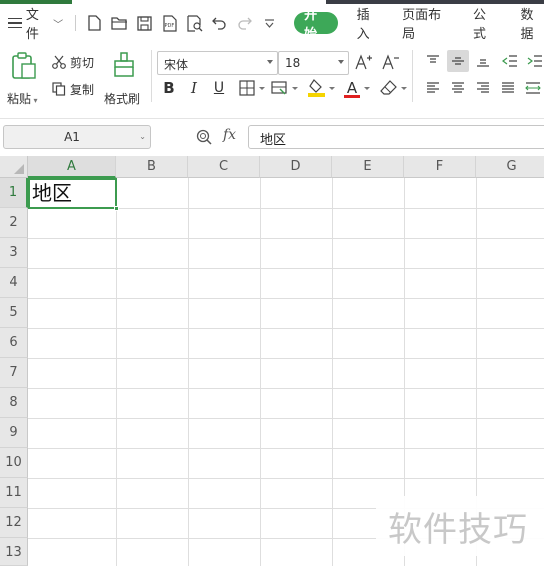 Image resolution: width=544 pixels, height=566 pixels. I want to click on open-folder-icon, so click(119, 23).